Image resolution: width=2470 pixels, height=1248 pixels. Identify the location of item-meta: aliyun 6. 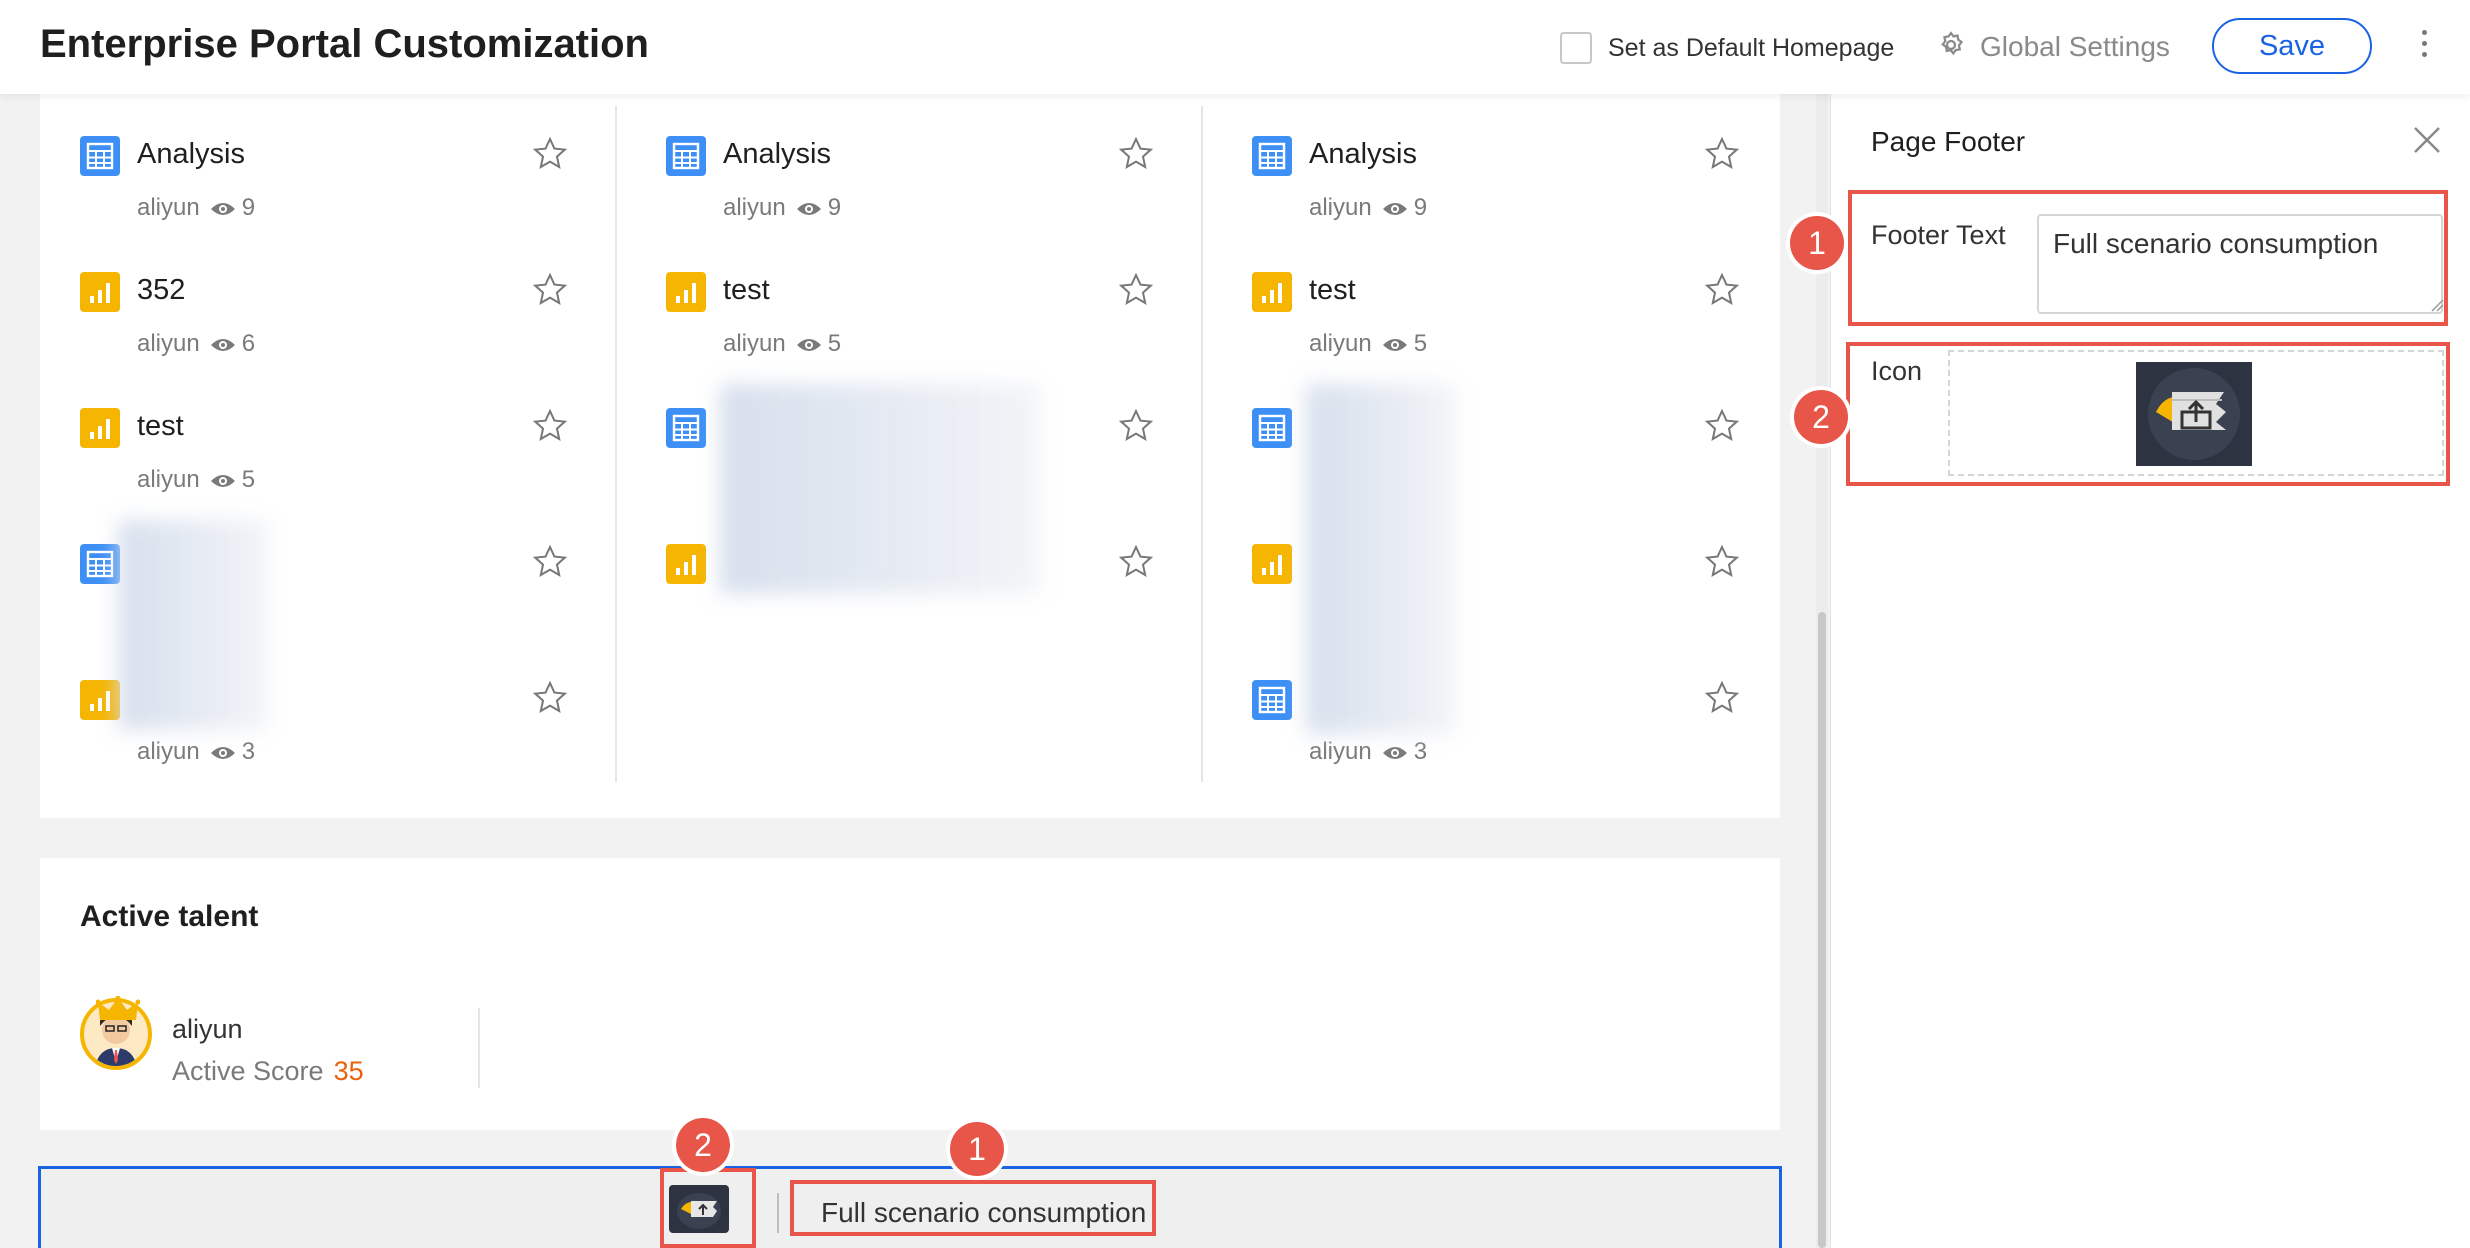
(196, 344).